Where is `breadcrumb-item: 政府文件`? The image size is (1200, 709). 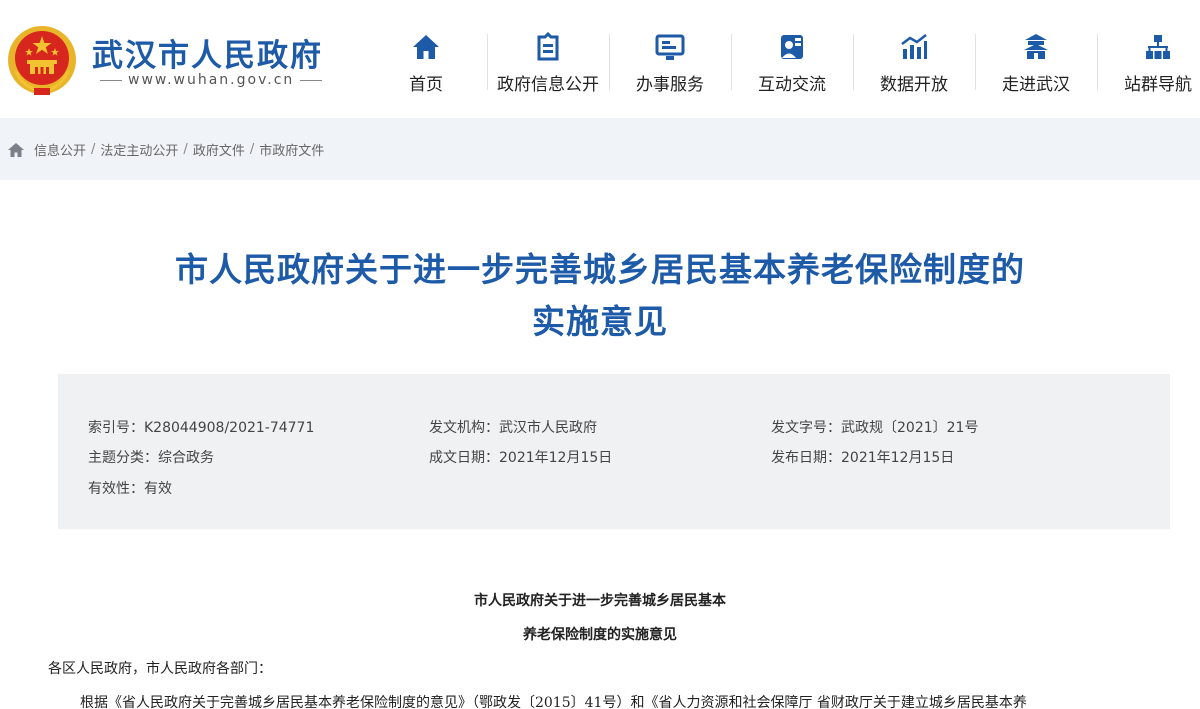
breadcrumb-item: 政府文件 is located at coordinates (219, 149).